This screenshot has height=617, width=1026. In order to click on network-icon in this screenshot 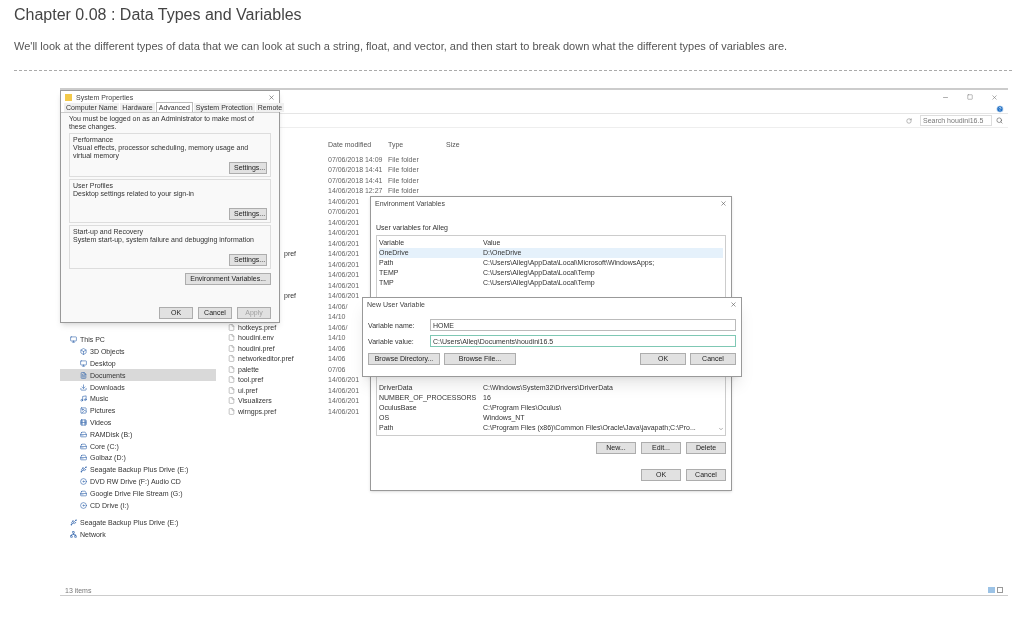, I will do `click(73, 535)`.